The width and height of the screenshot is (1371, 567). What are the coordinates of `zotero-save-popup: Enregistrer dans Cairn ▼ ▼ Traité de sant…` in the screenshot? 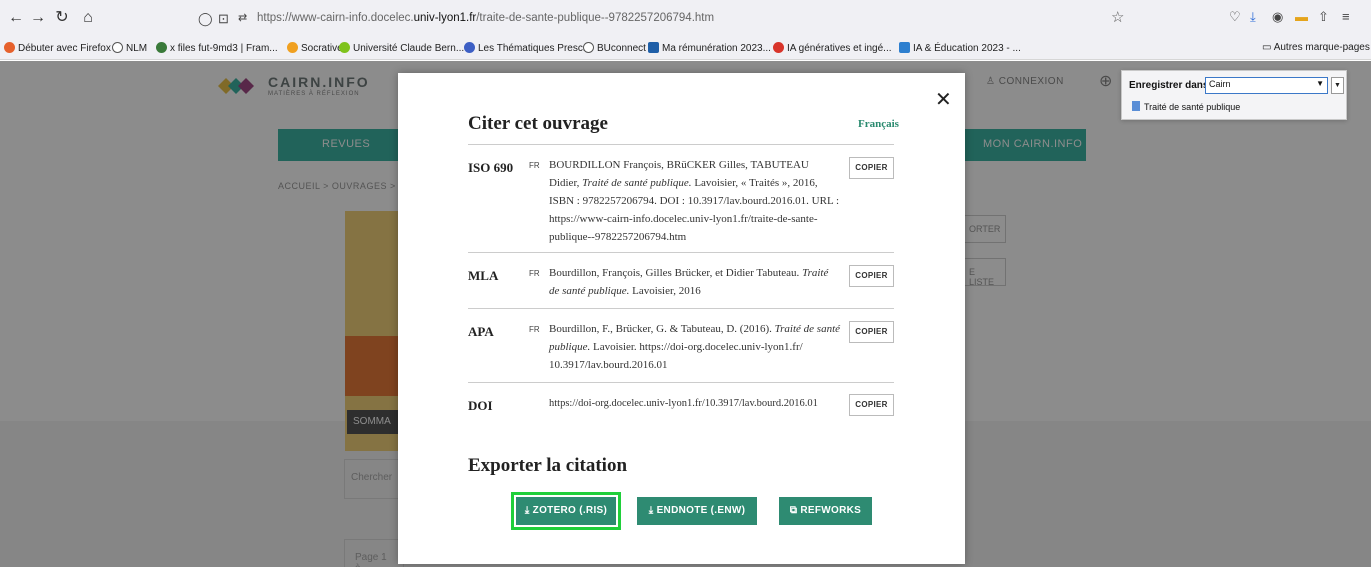 It's located at (1234, 95).